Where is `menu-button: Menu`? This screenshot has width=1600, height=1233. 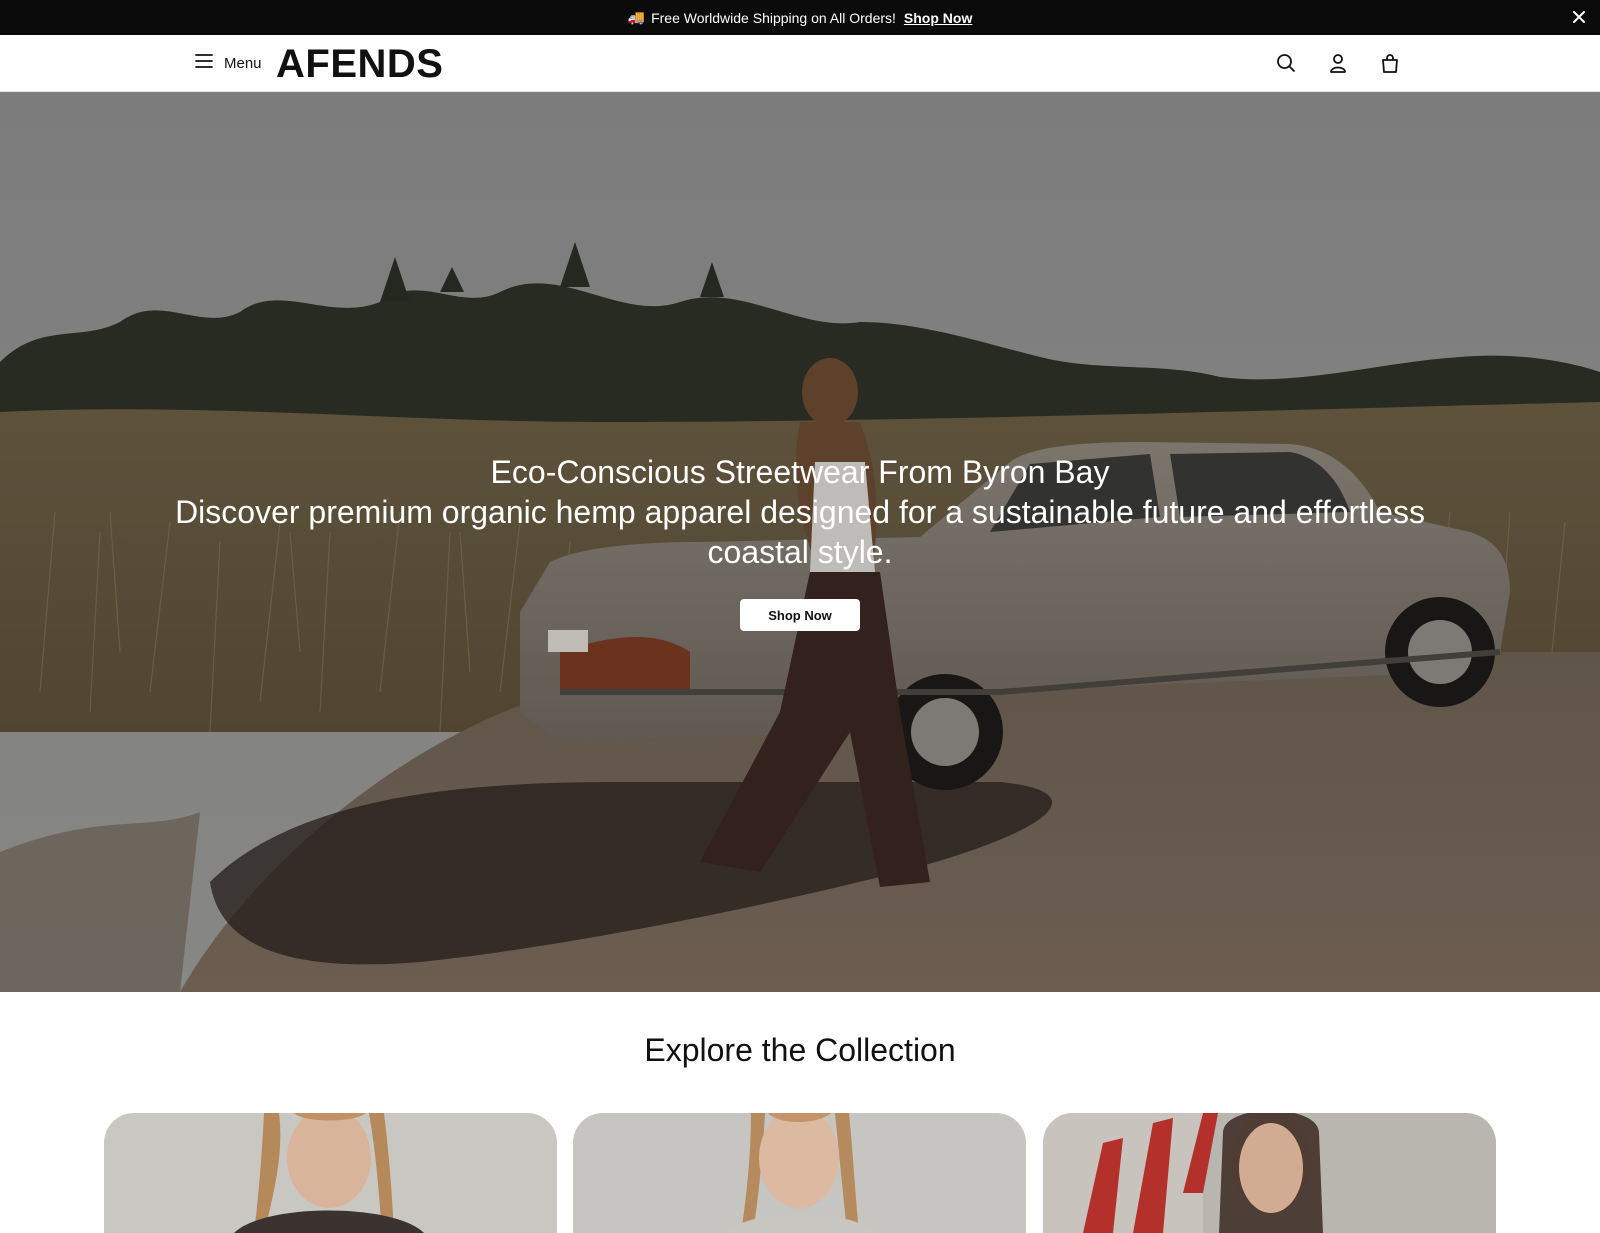
menu-button: Menu is located at coordinates (228, 63).